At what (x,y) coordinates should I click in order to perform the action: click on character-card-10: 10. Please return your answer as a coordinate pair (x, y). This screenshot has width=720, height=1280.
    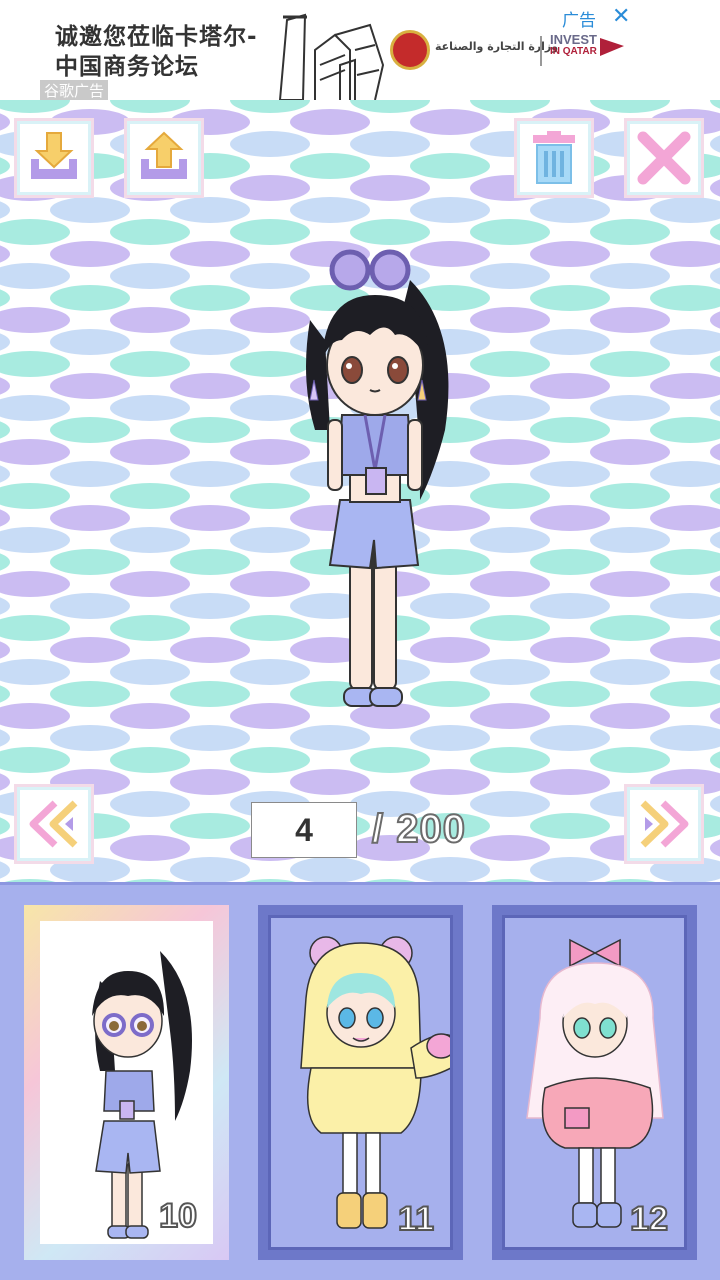
    Looking at the image, I should click on (126, 1082).